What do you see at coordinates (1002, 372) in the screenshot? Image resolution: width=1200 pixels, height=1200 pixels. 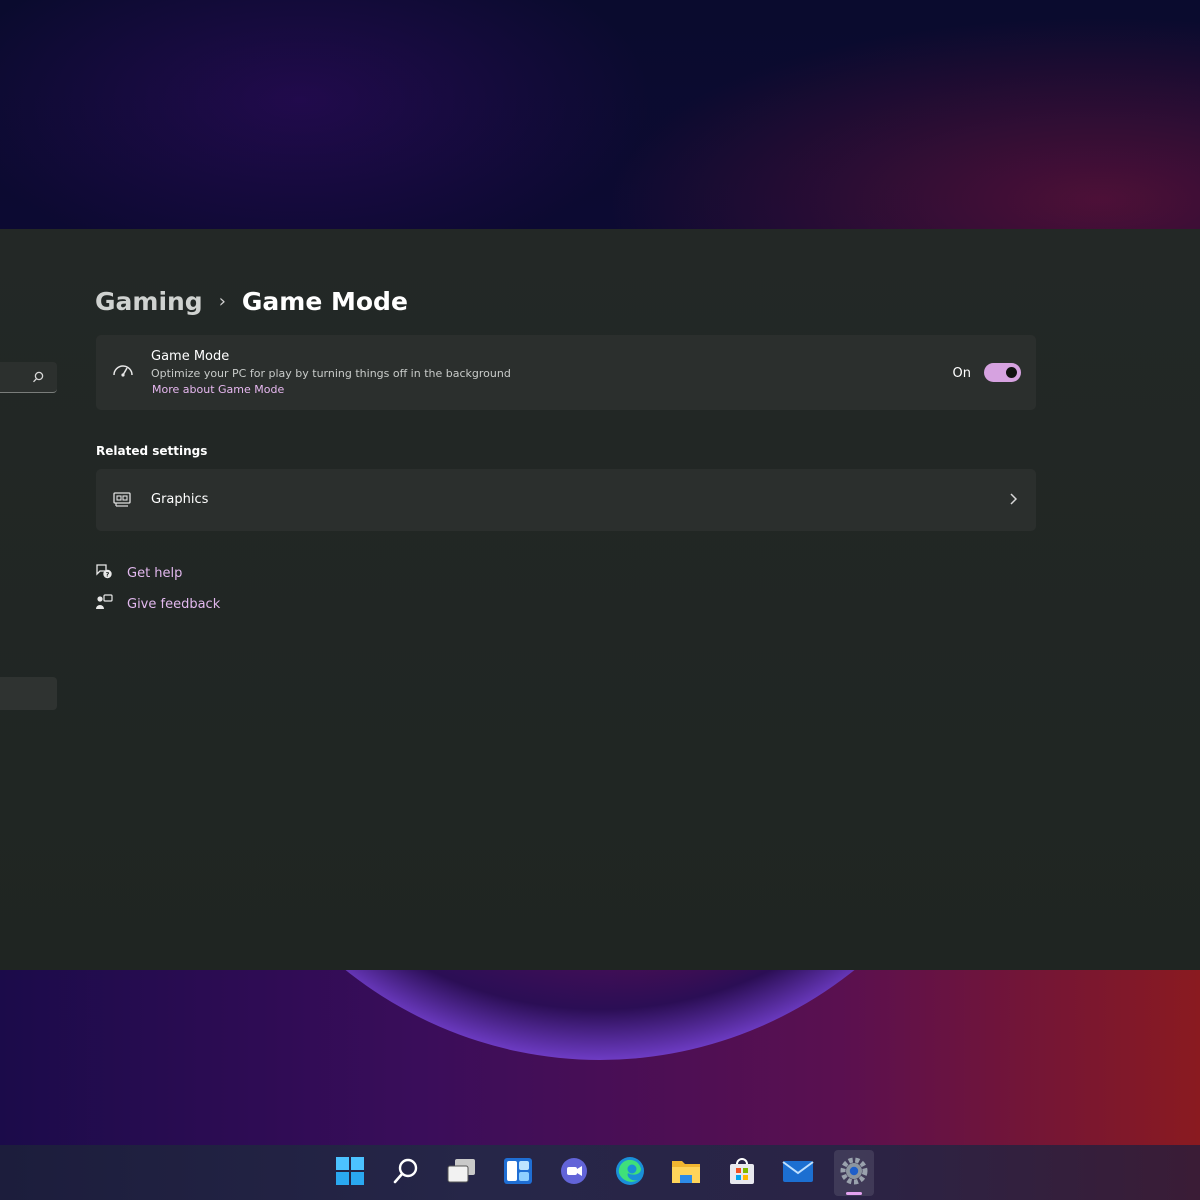 I see `game-mode-toggle` at bounding box center [1002, 372].